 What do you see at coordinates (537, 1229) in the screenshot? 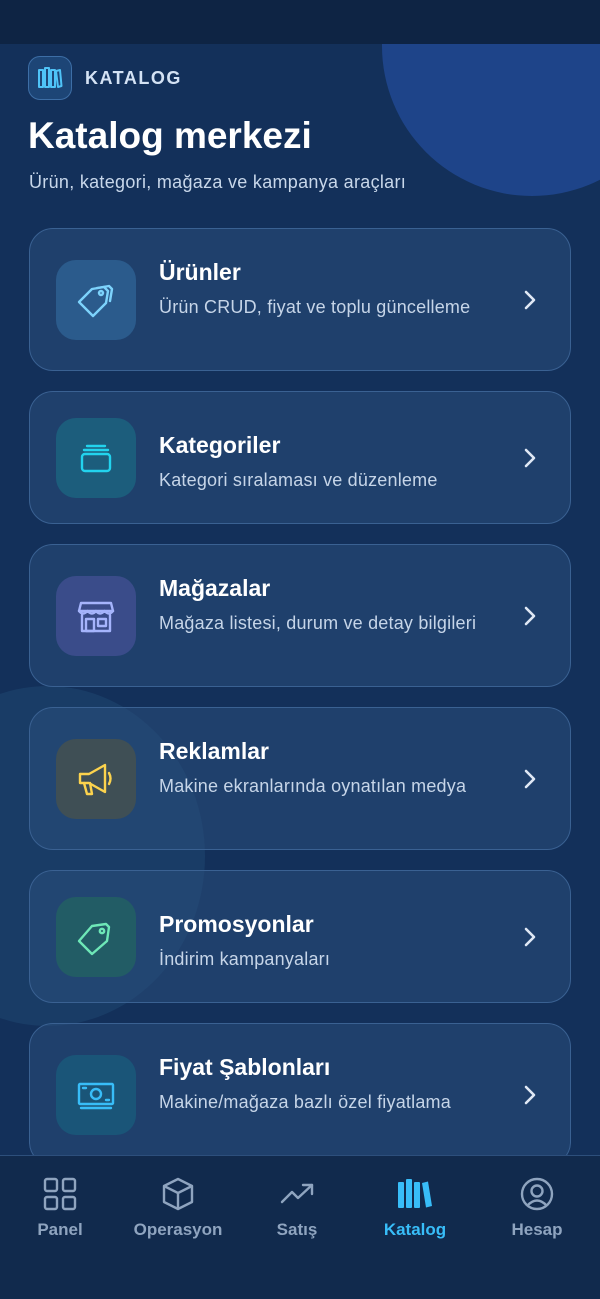
I see `tab-label: Hesap` at bounding box center [537, 1229].